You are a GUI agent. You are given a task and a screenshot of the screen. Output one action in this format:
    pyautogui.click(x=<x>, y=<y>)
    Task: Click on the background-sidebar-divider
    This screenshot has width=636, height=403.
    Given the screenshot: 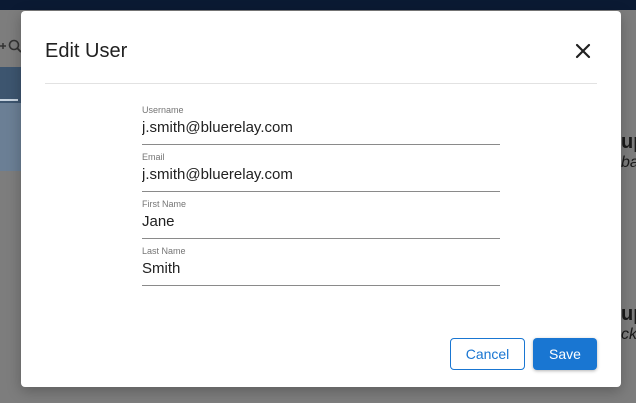 What is the action you would take?
    pyautogui.click(x=9, y=100)
    